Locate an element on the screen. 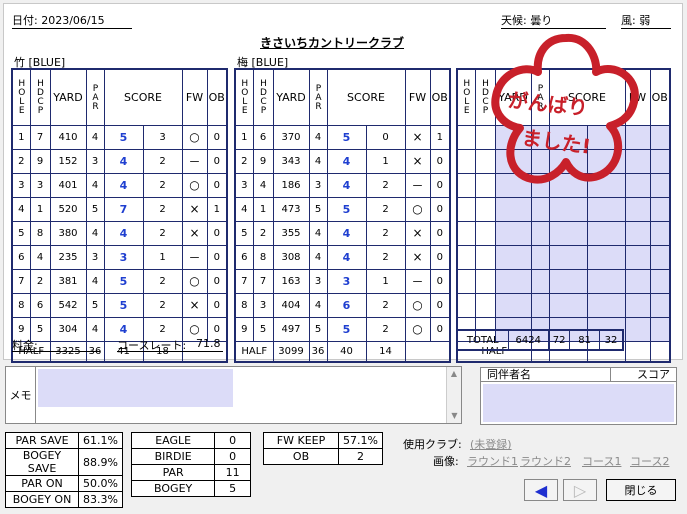  cell-par: 4 is located at coordinates (318, 257).